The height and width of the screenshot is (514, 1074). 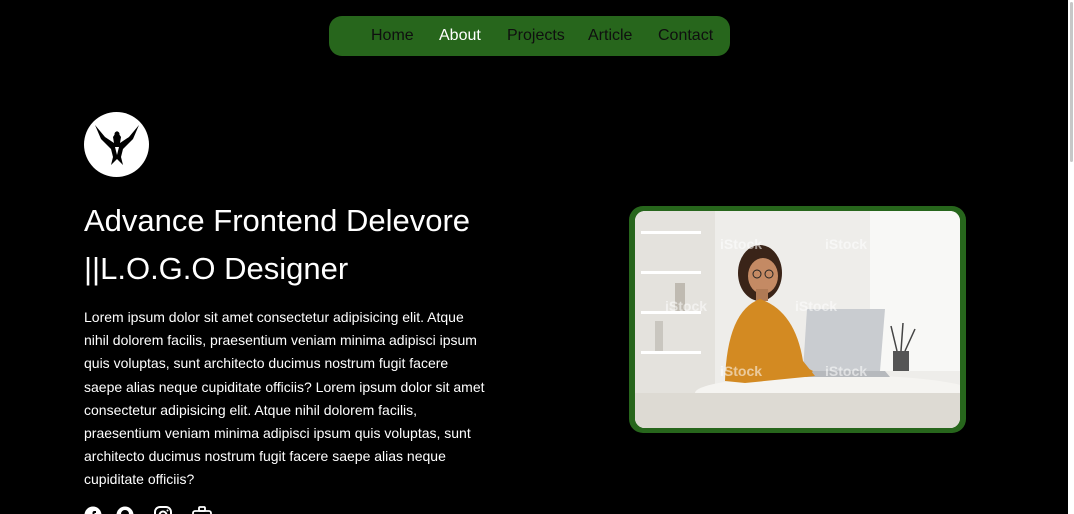 I want to click on nav-article-link: Article, so click(x=610, y=36).